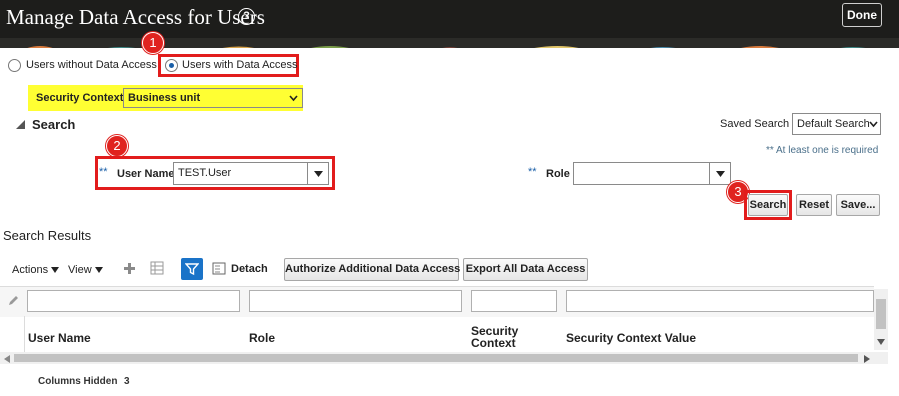 This screenshot has width=899, height=396. I want to click on saved-search-value: Default Search, so click(833, 124).